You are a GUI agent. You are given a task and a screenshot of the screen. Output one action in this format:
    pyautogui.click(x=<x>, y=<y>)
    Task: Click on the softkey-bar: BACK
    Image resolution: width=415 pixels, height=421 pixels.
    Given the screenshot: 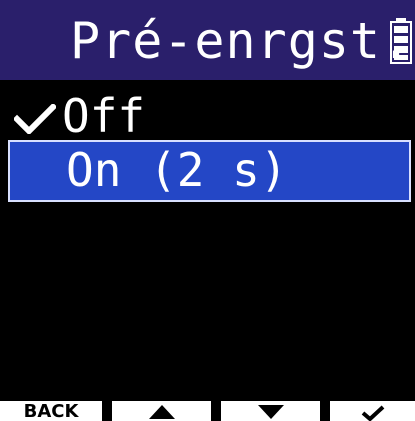 What is the action you would take?
    pyautogui.click(x=207, y=411)
    